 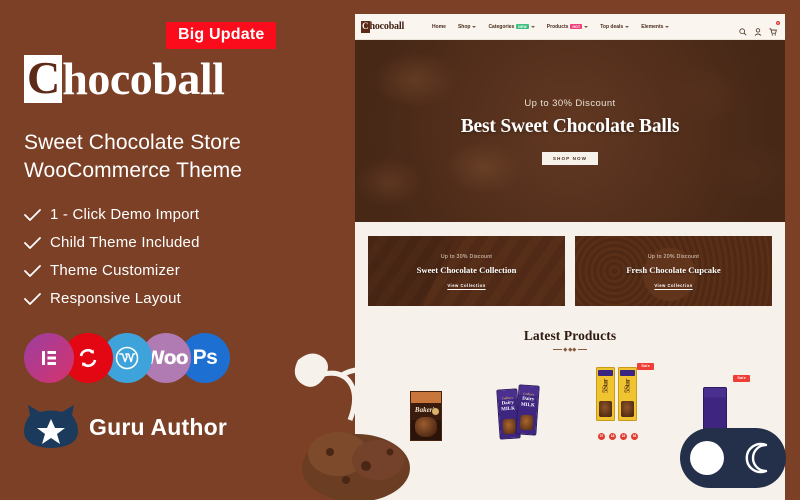 I want to click on product-card-bakers: Baker's, so click(x=426, y=407).